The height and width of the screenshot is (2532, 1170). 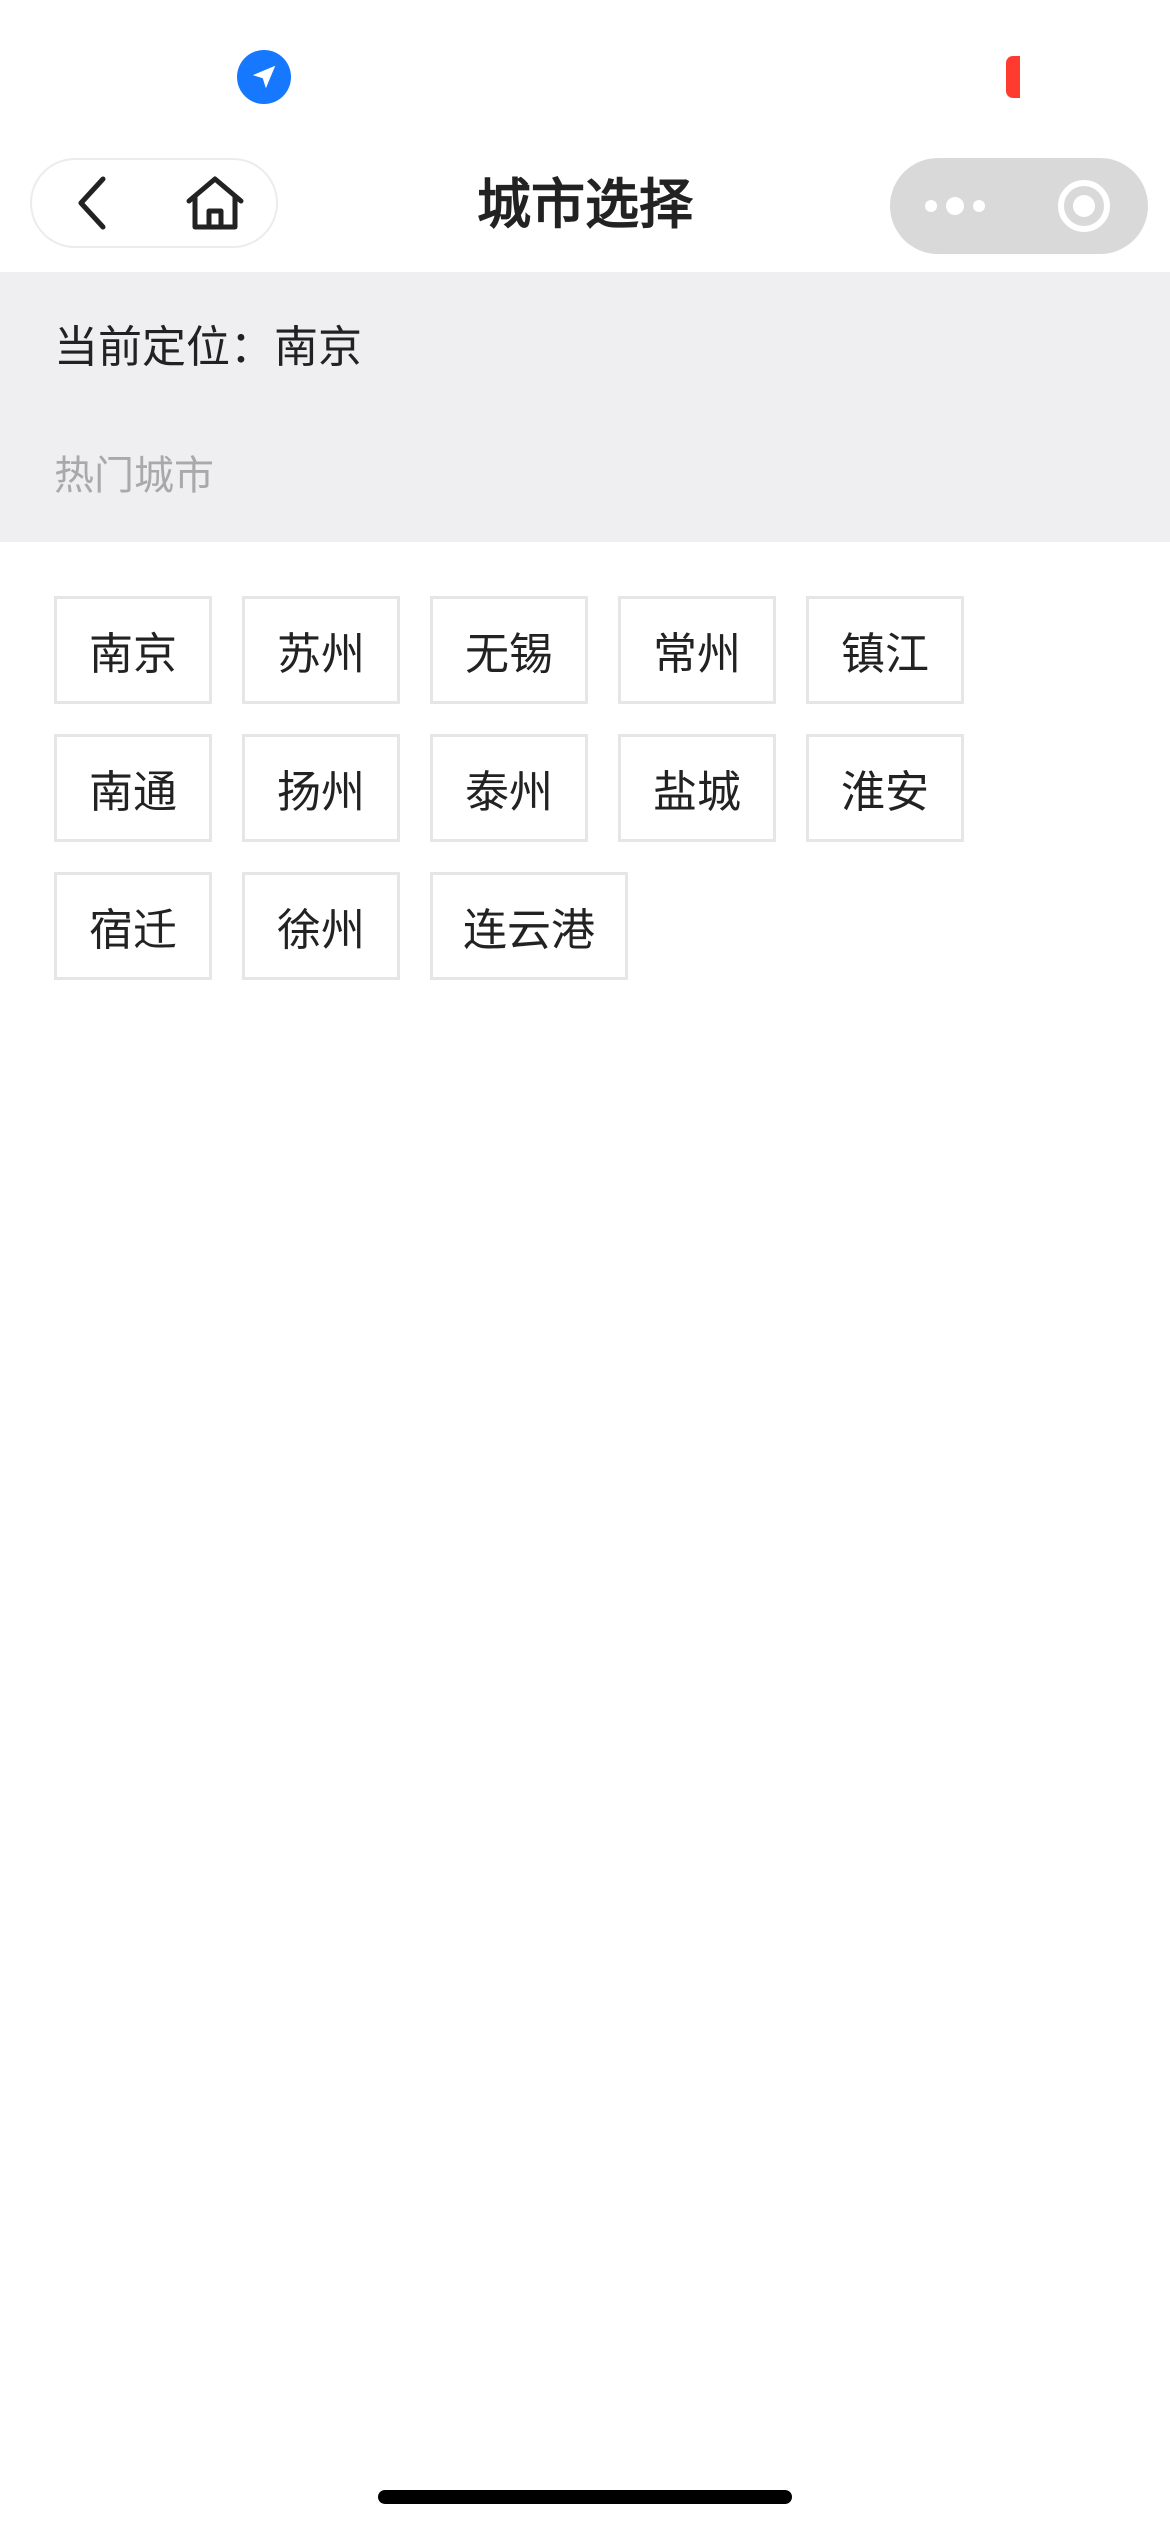 I want to click on more-button, so click(x=954, y=206).